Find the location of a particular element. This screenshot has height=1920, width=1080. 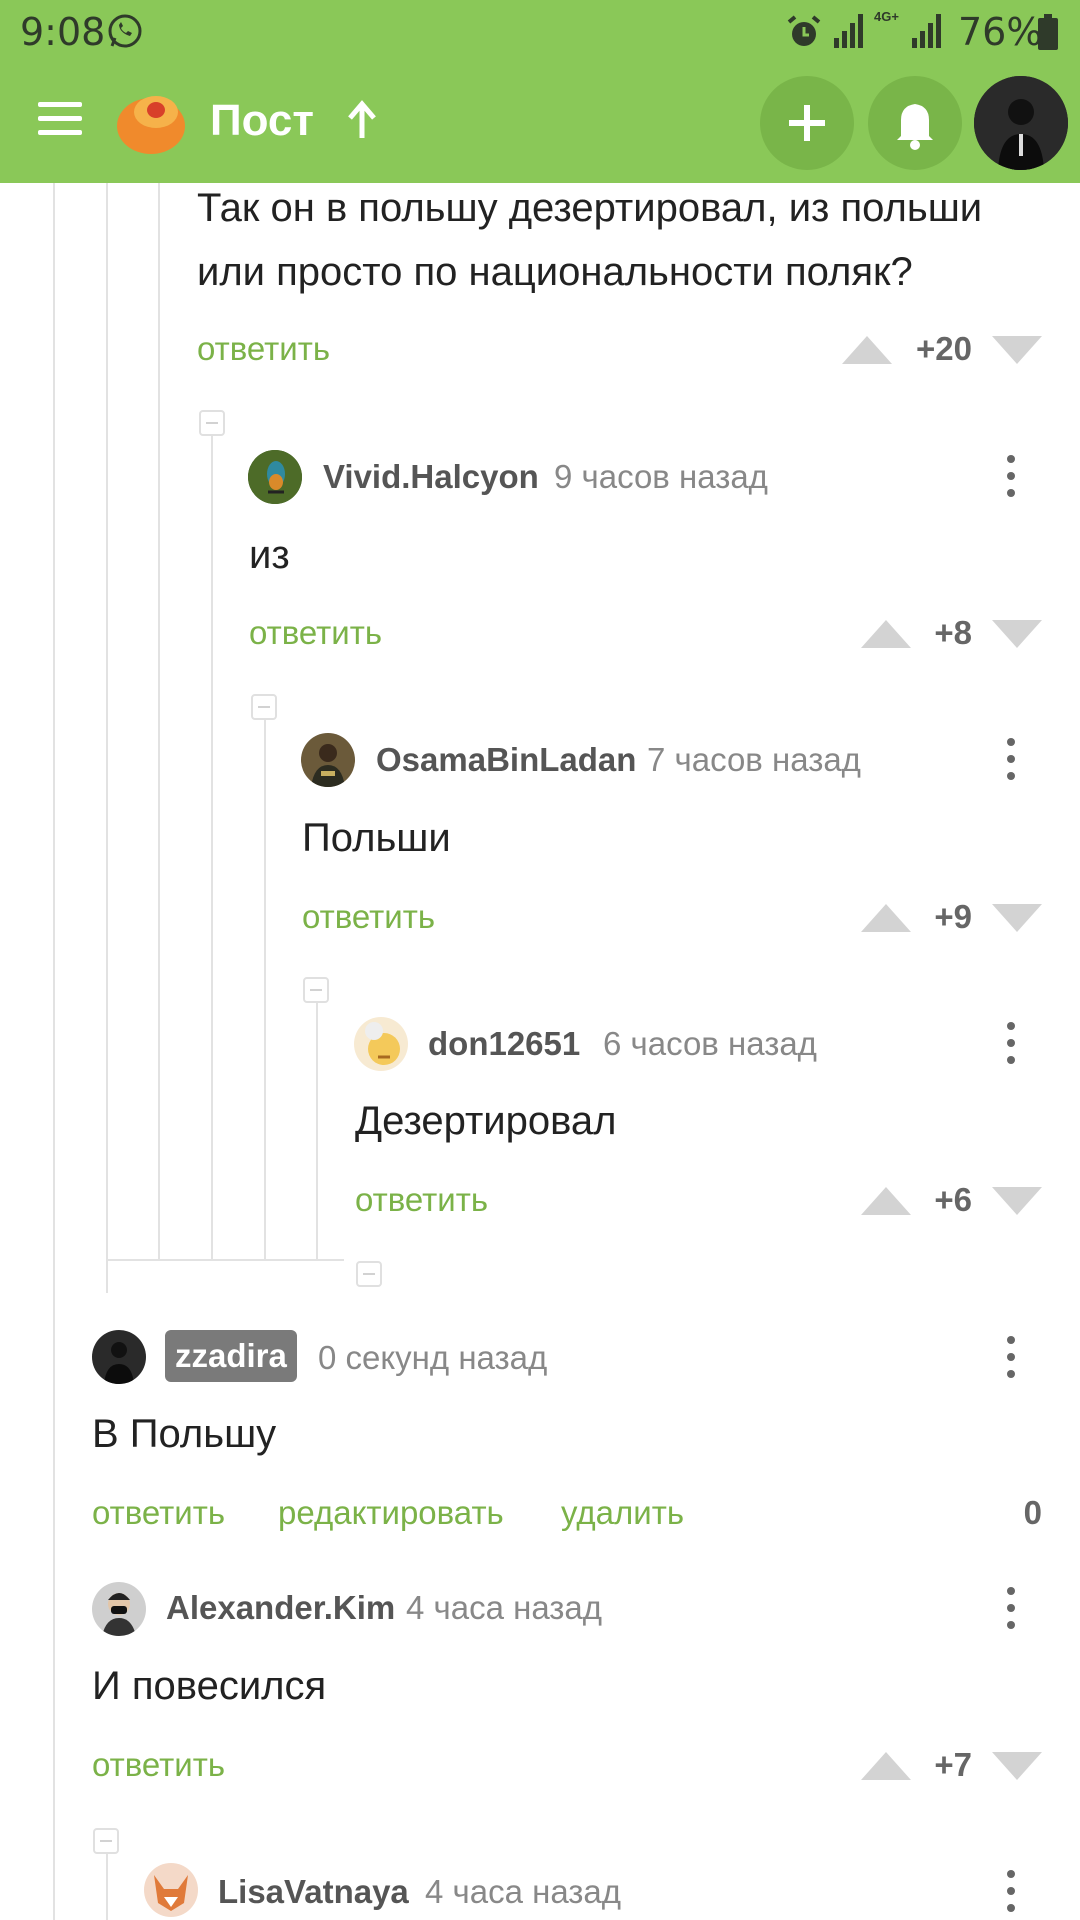

delete-link: удалить is located at coordinates (622, 1513).